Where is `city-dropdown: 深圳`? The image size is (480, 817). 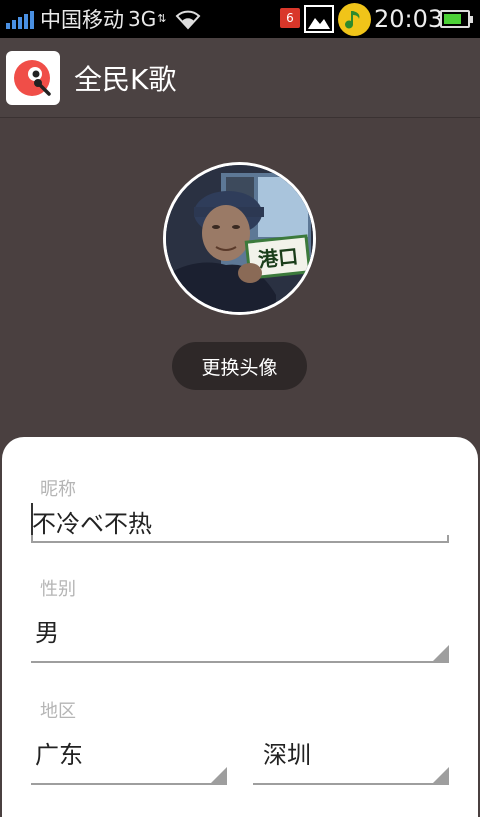 city-dropdown: 深圳 is located at coordinates (351, 761).